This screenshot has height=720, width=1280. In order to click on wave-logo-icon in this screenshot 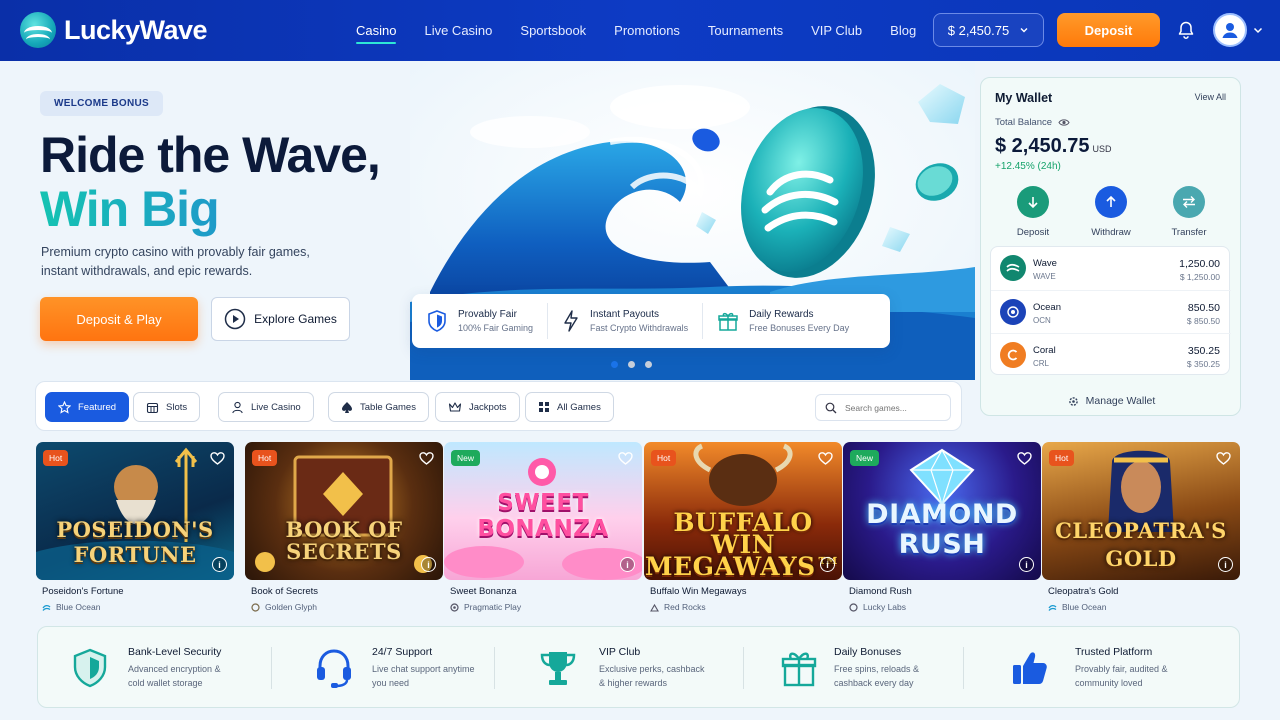, I will do `click(38, 30)`.